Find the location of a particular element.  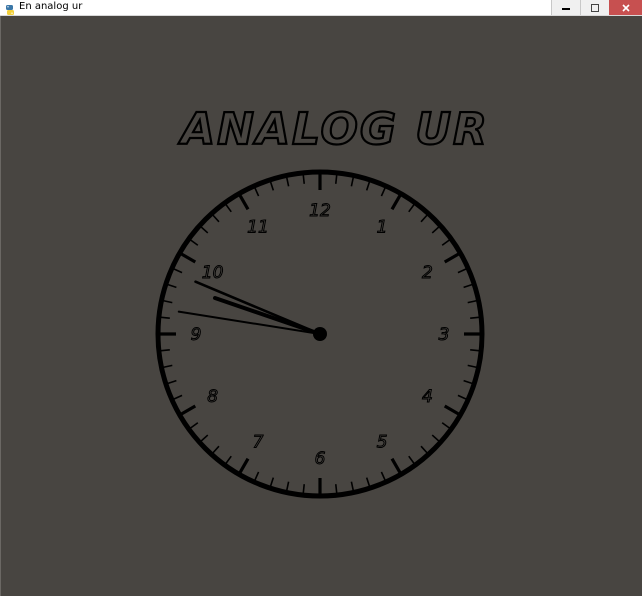

clock-numeral: 9 is located at coordinates (196, 335).